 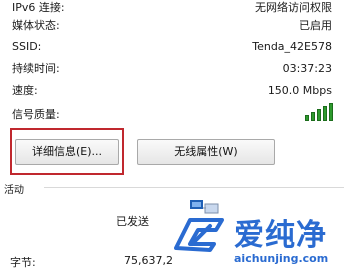 What do you see at coordinates (319, 112) in the screenshot?
I see `signal-strength-icon` at bounding box center [319, 112].